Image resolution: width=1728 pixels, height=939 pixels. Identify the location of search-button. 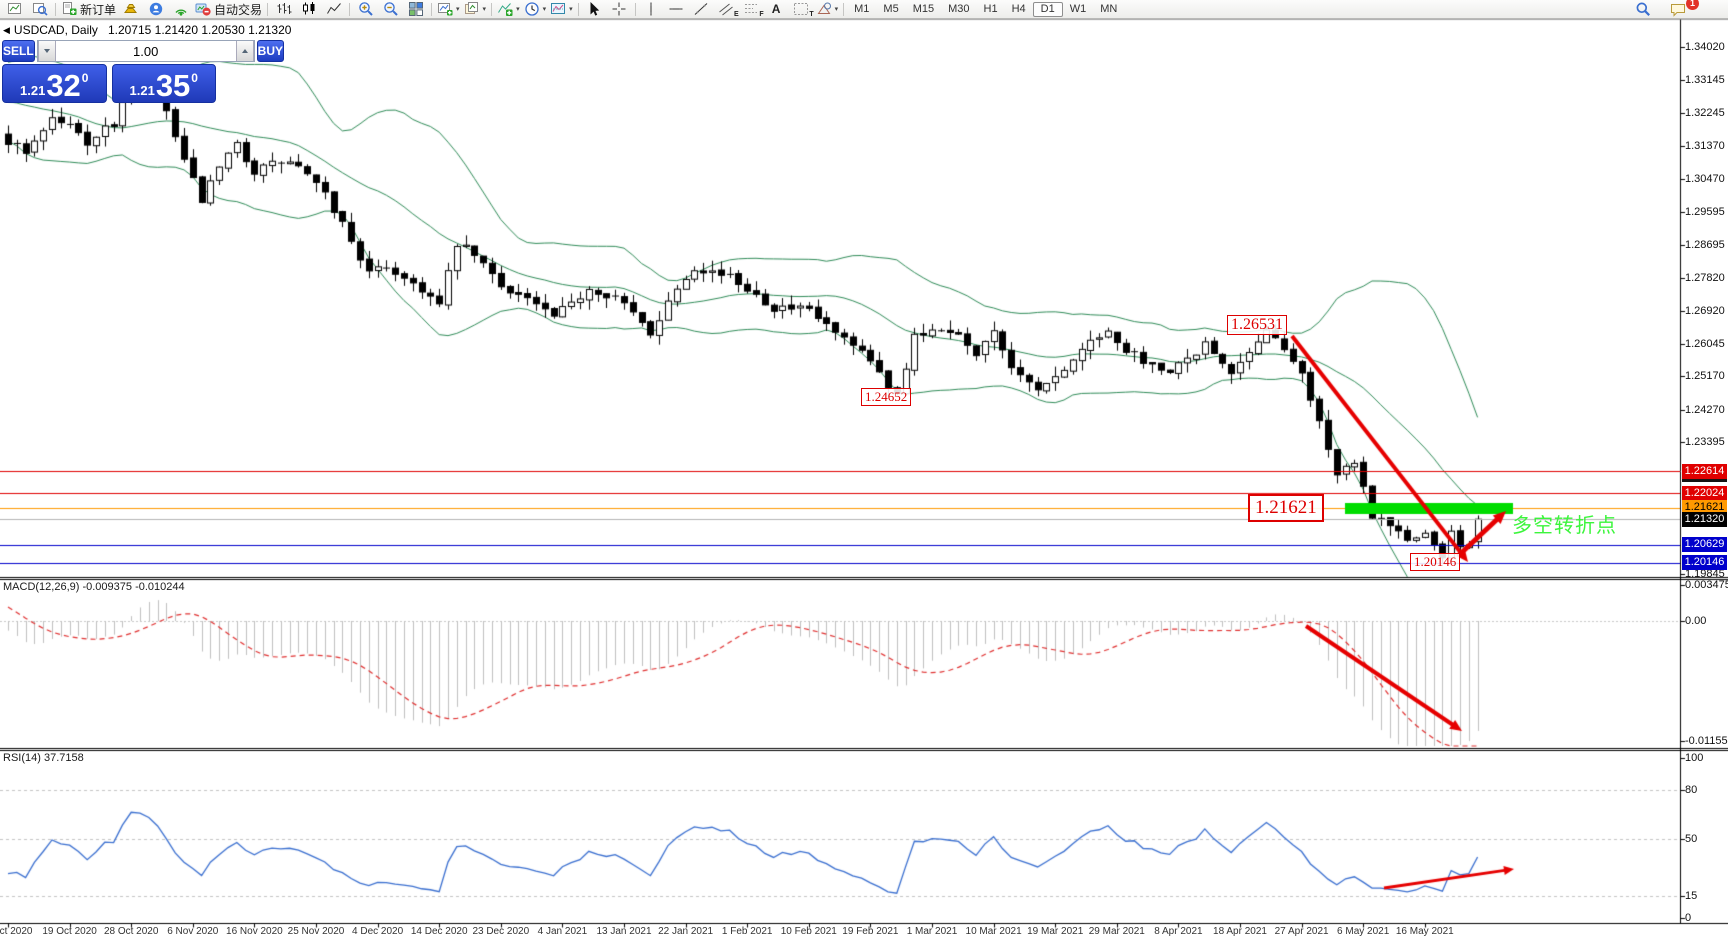
(1642, 9).